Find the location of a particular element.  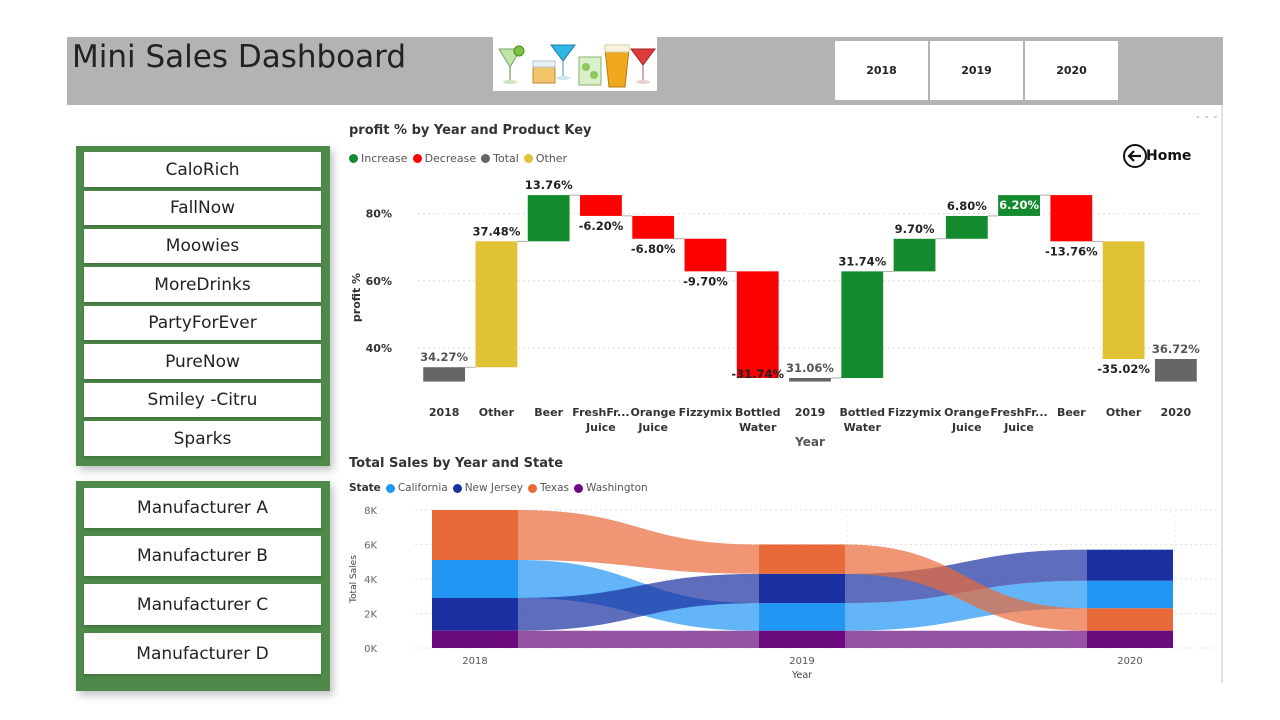

waterfall-bar-2018 is located at coordinates (444, 374).